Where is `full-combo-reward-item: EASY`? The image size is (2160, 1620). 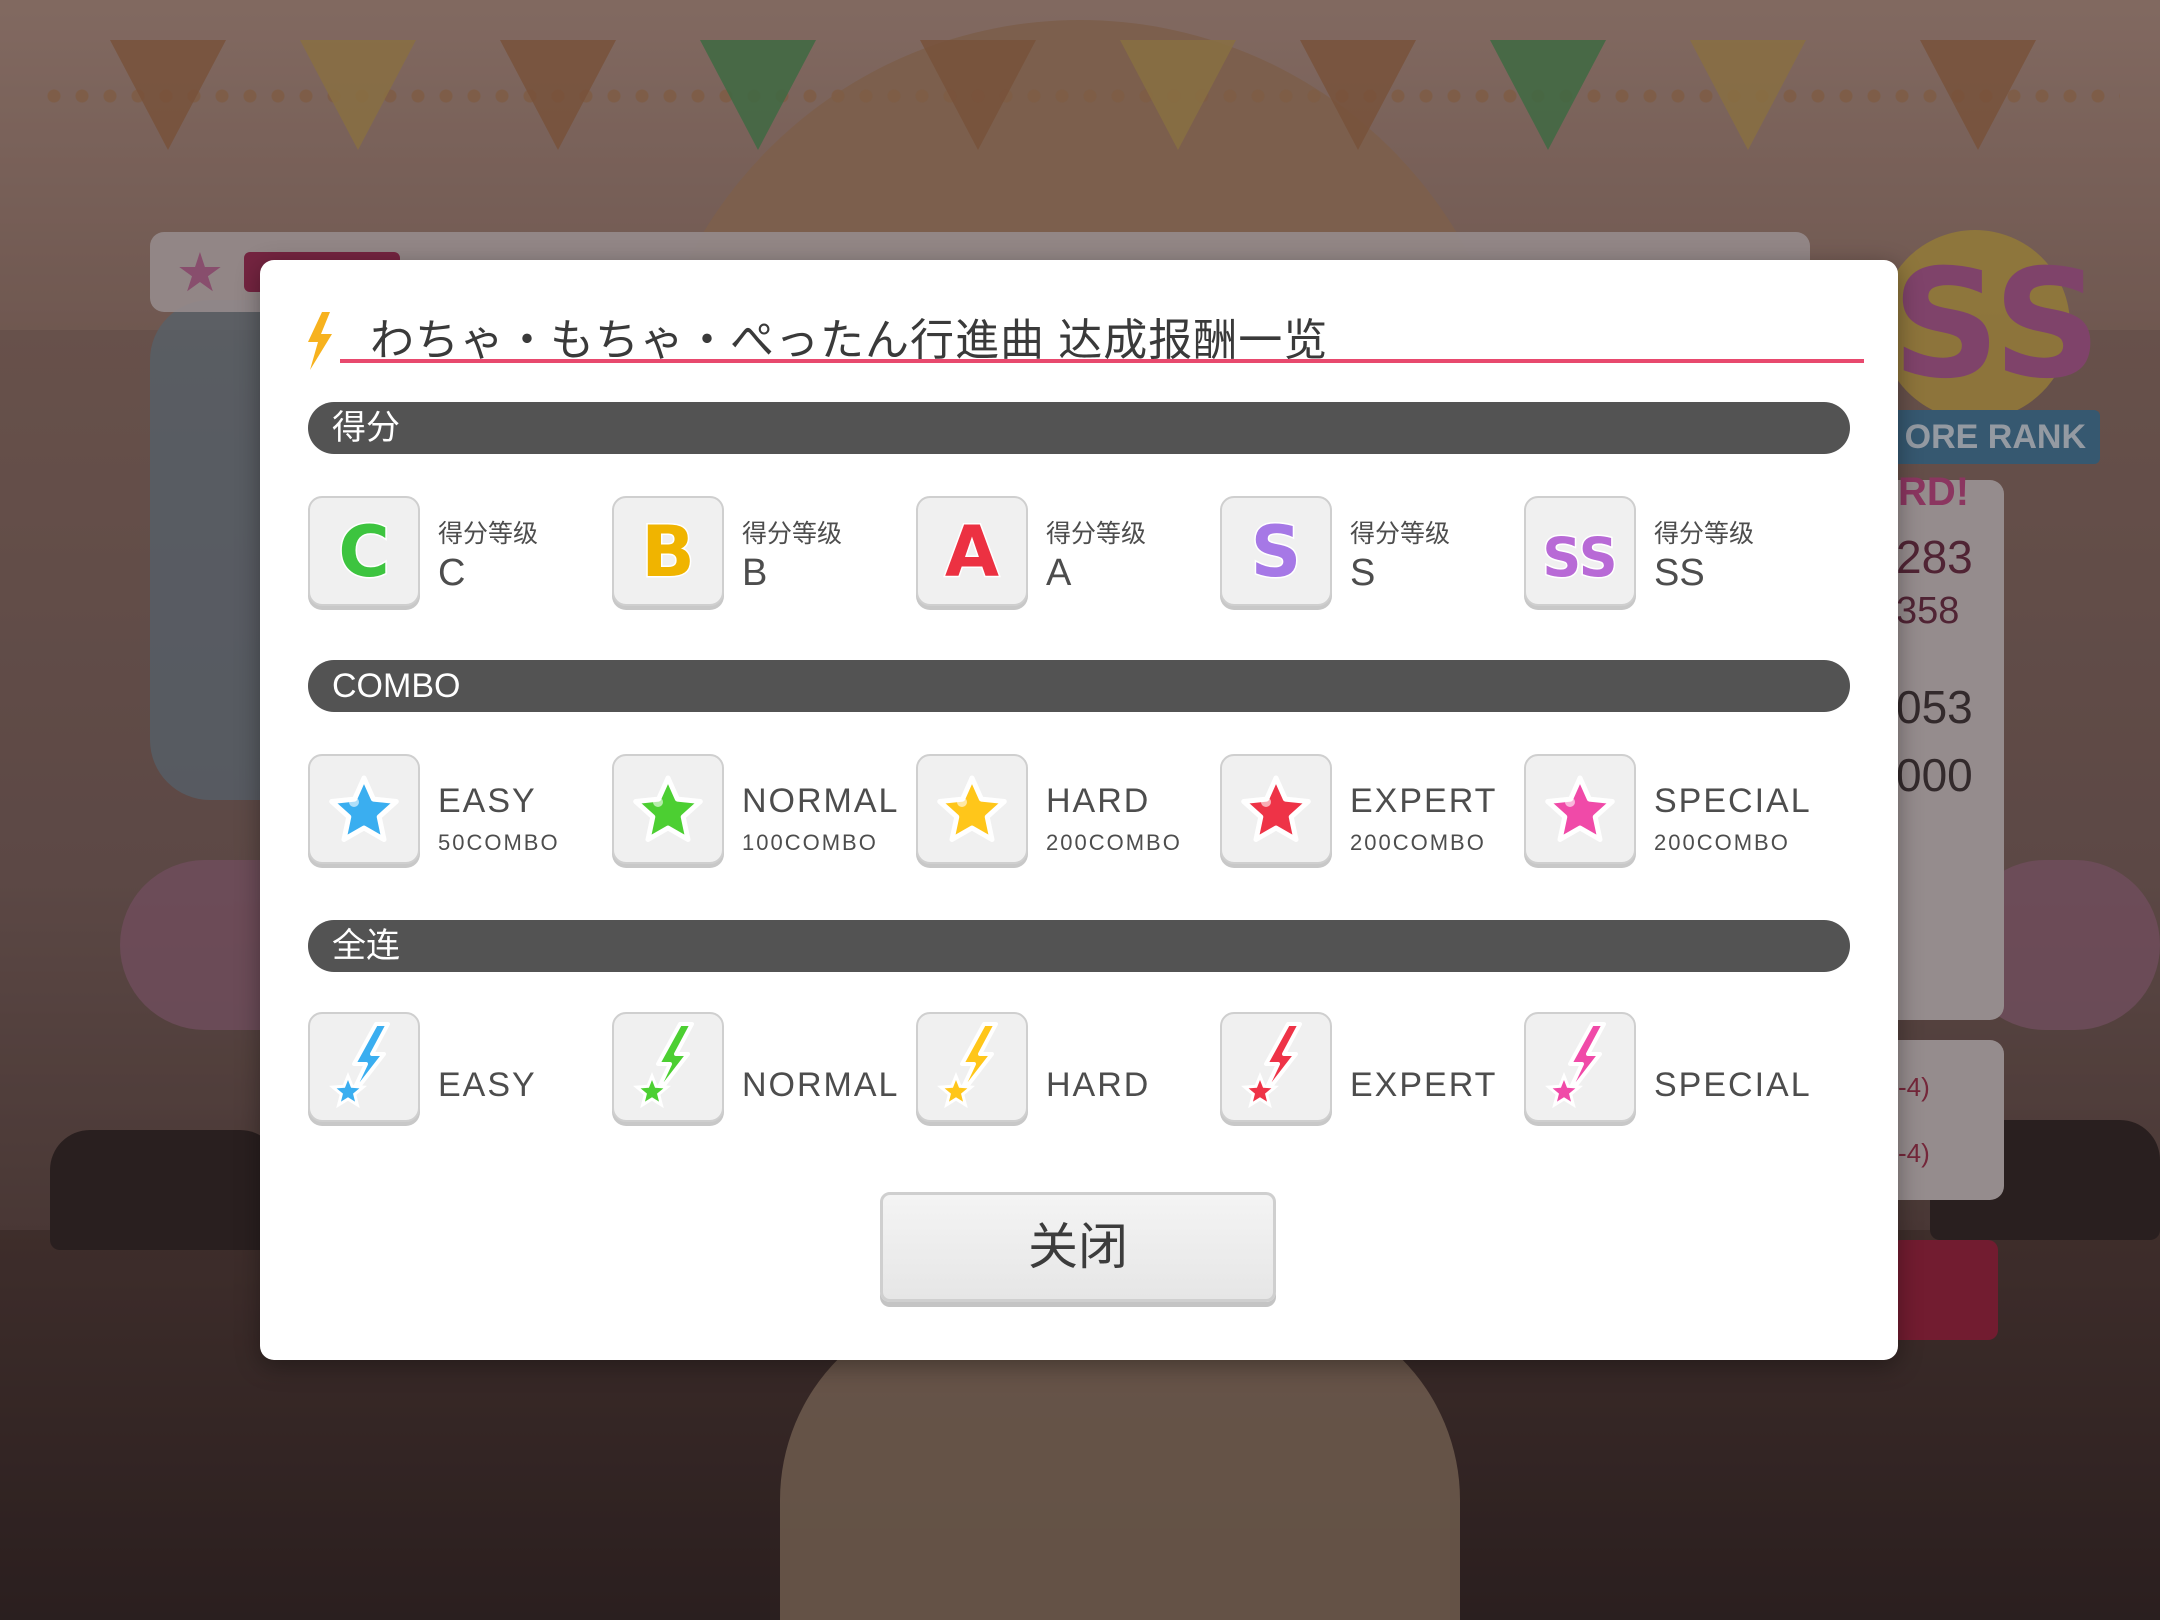 full-combo-reward-item: EASY is located at coordinates (458, 1070).